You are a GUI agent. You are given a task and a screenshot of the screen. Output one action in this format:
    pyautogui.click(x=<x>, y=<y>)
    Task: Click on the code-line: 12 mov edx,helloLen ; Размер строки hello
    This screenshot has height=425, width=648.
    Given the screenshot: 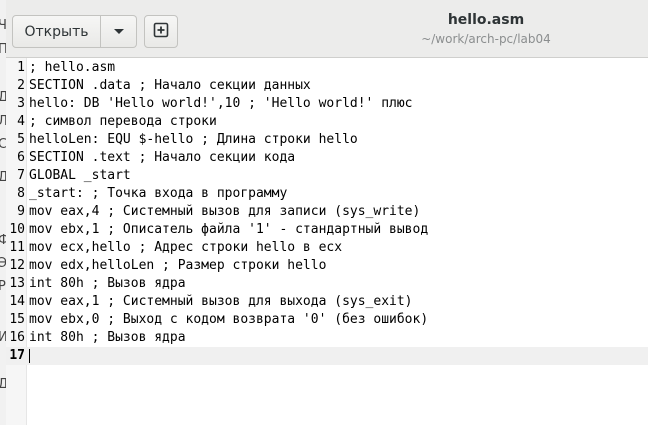 What is the action you would take?
    pyautogui.click(x=327, y=266)
    